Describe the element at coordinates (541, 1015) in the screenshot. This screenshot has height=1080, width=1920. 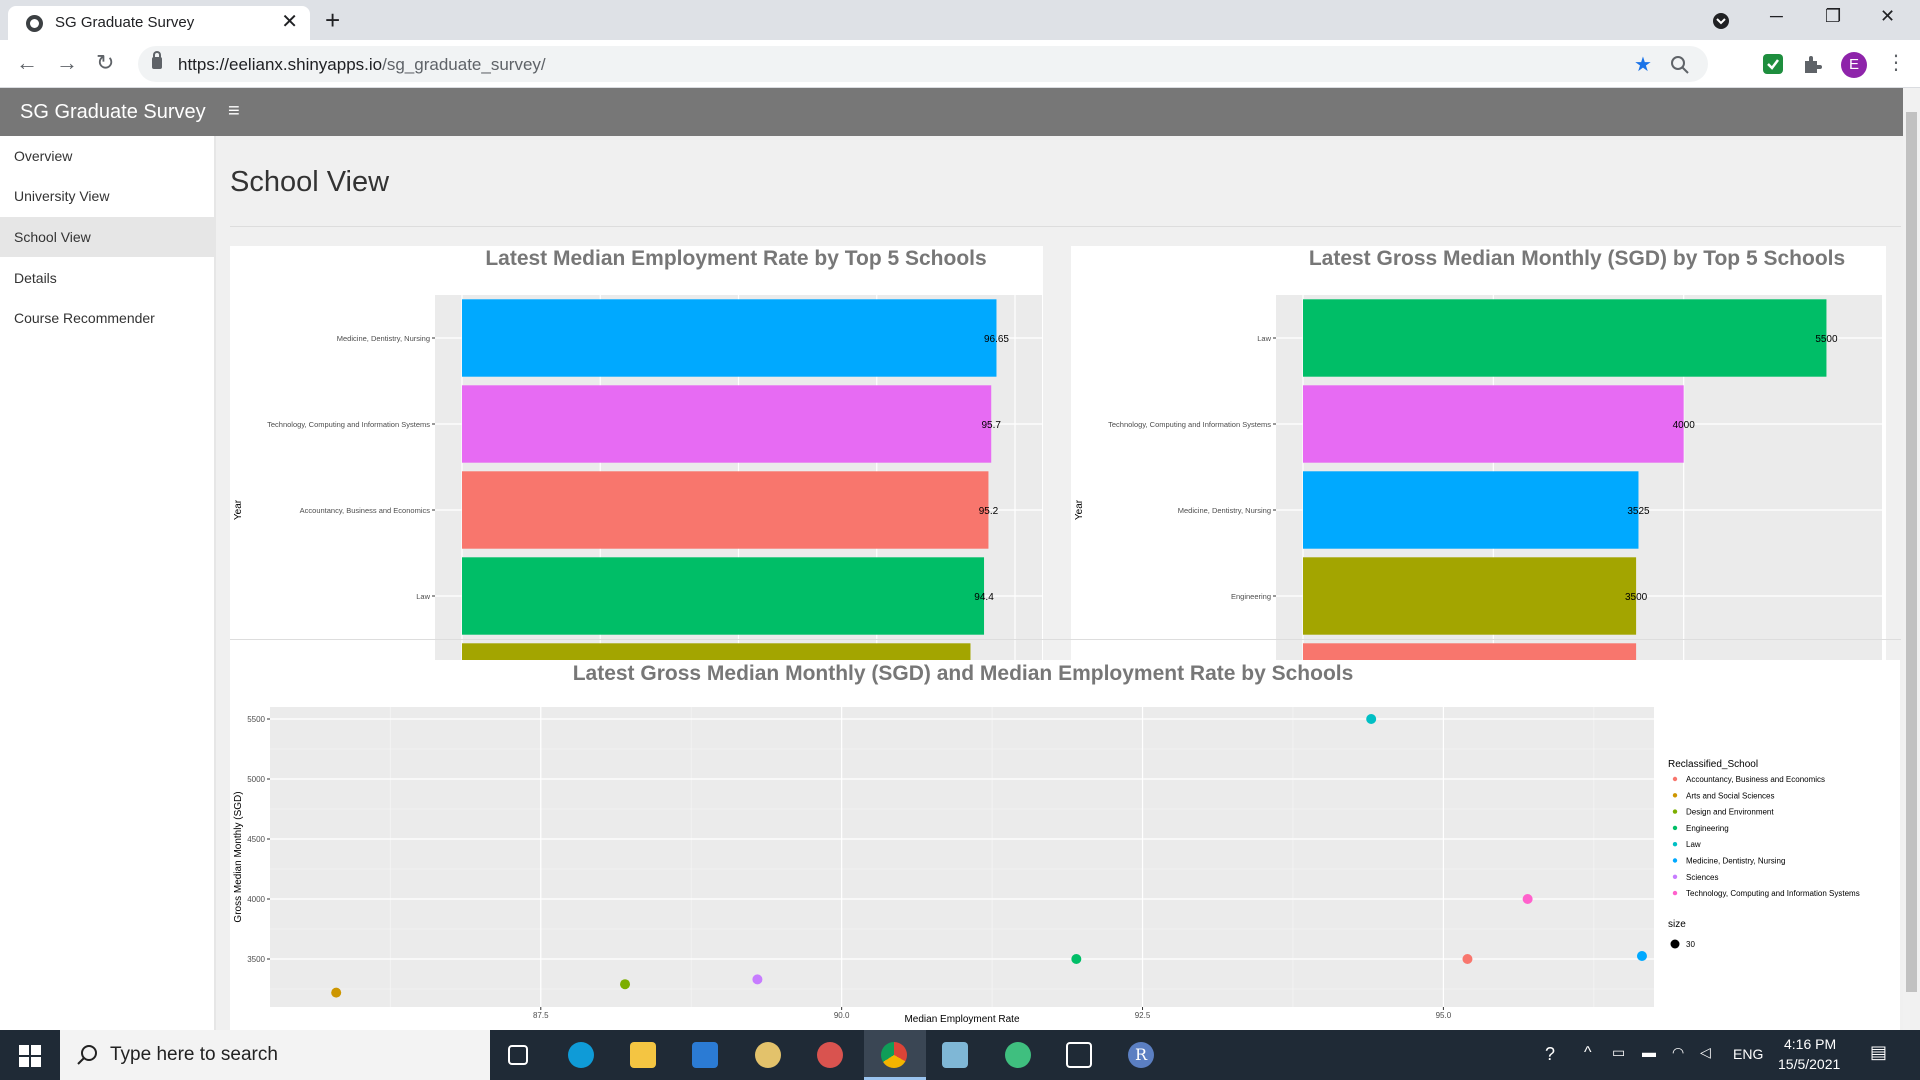
I see `x-tick-label: 87.5` at that location.